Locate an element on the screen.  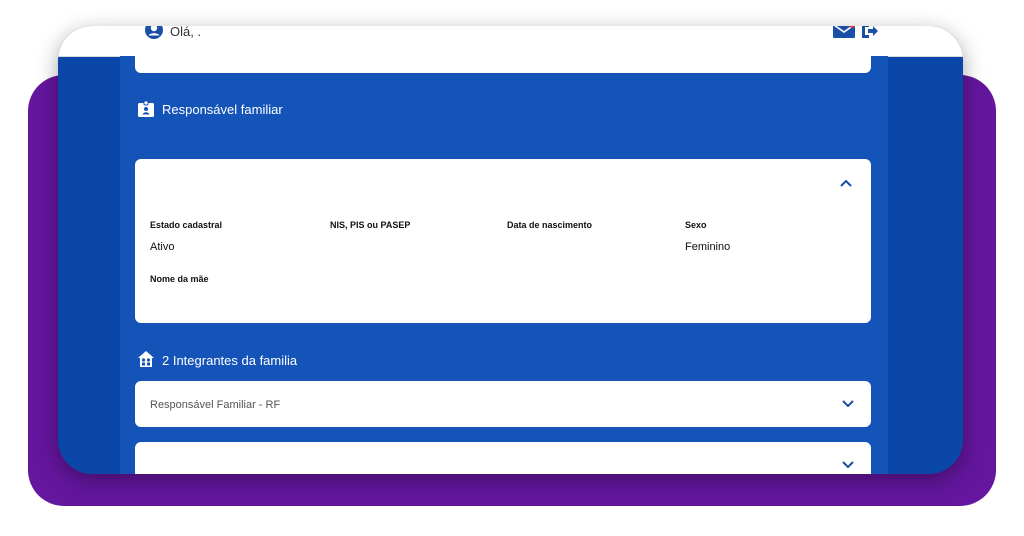
greeting-text: Olá, . is located at coordinates (186, 32).